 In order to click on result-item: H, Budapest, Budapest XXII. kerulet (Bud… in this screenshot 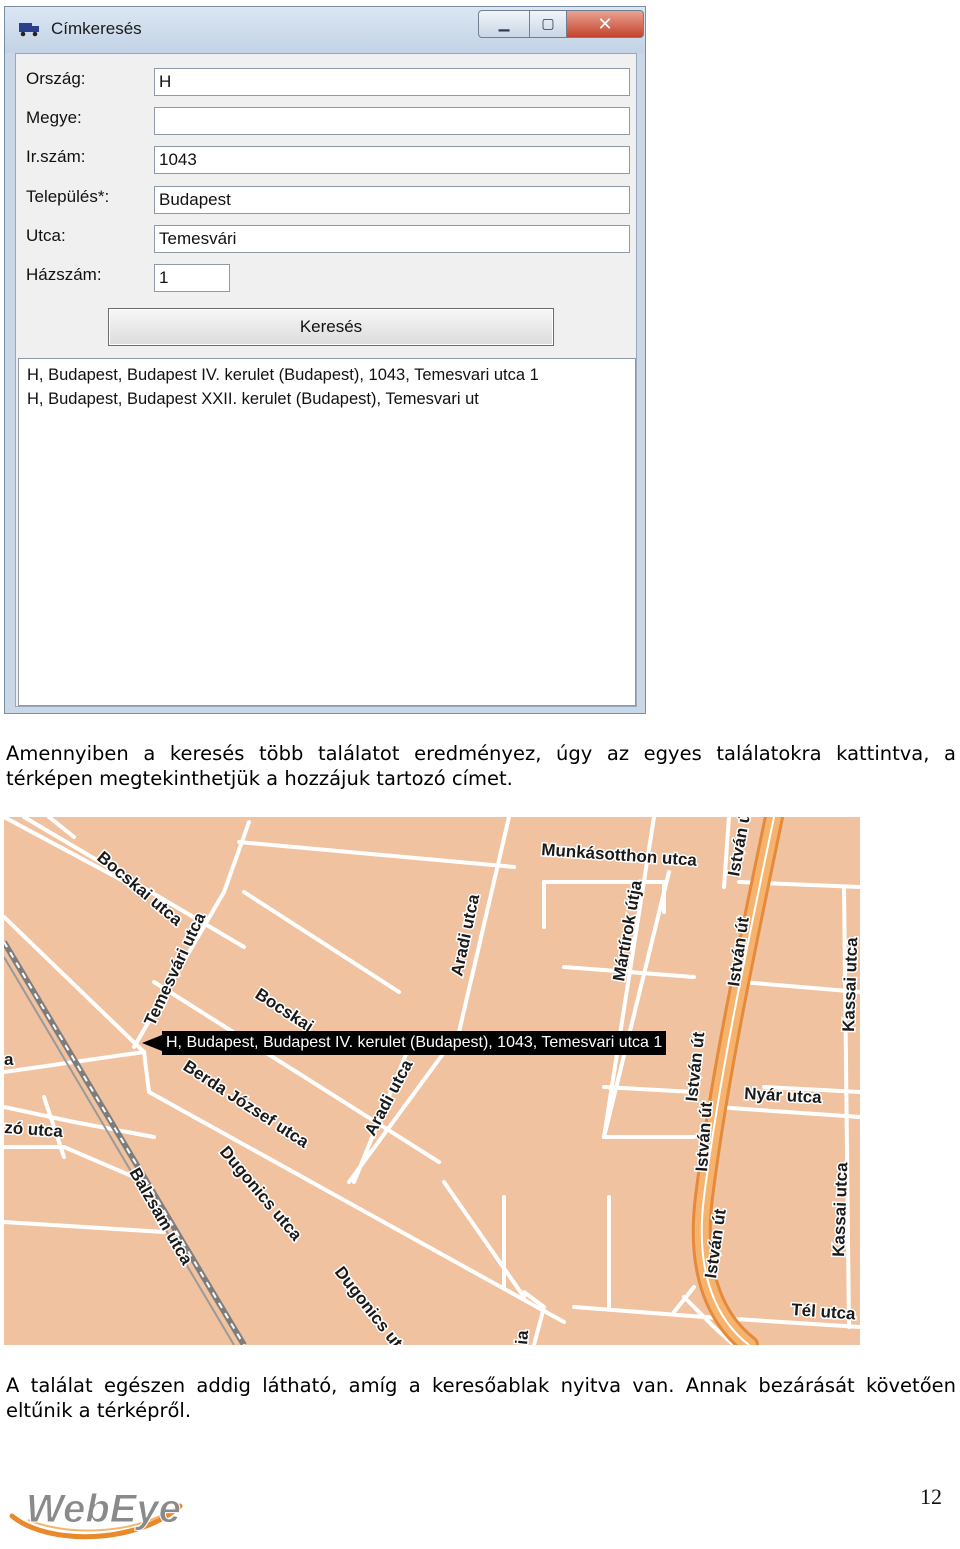, I will do `click(327, 399)`.